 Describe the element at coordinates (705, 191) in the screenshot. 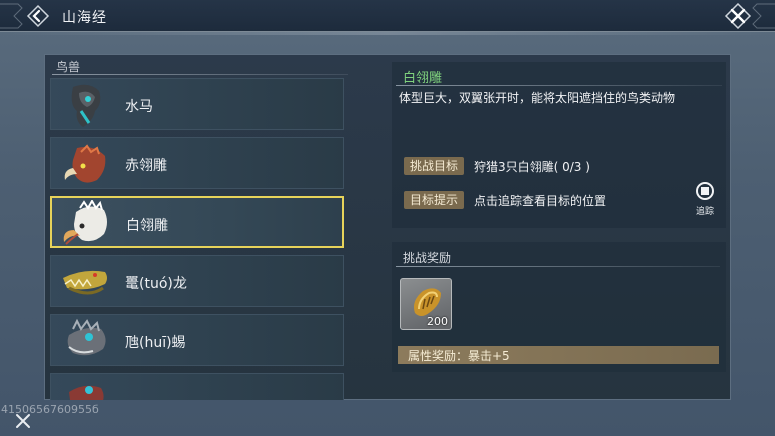

I see `track-icon` at that location.